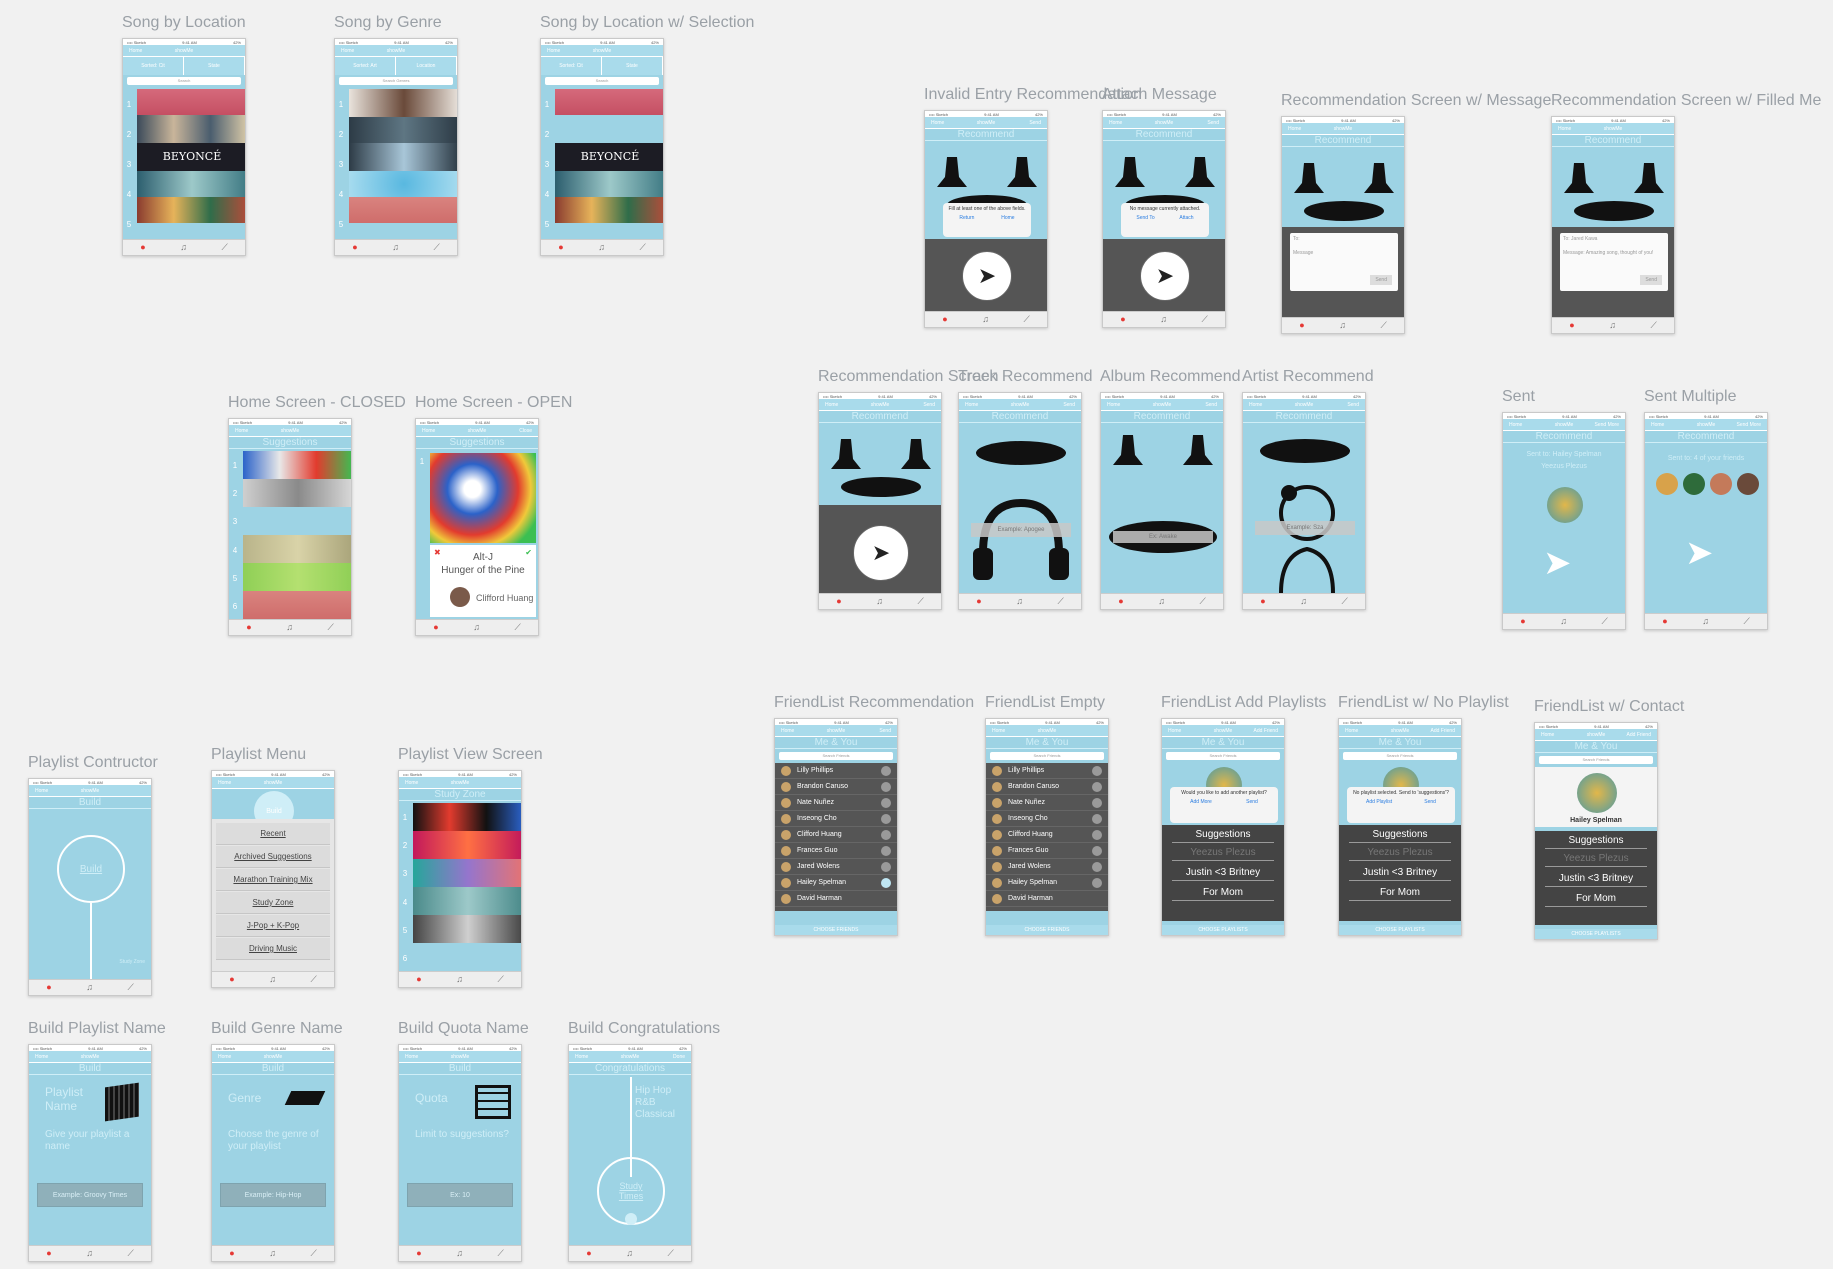 This screenshot has width=1833, height=1269. Describe the element at coordinates (987, 276) in the screenshot. I see `paper-plane-send-button: ➤` at that location.